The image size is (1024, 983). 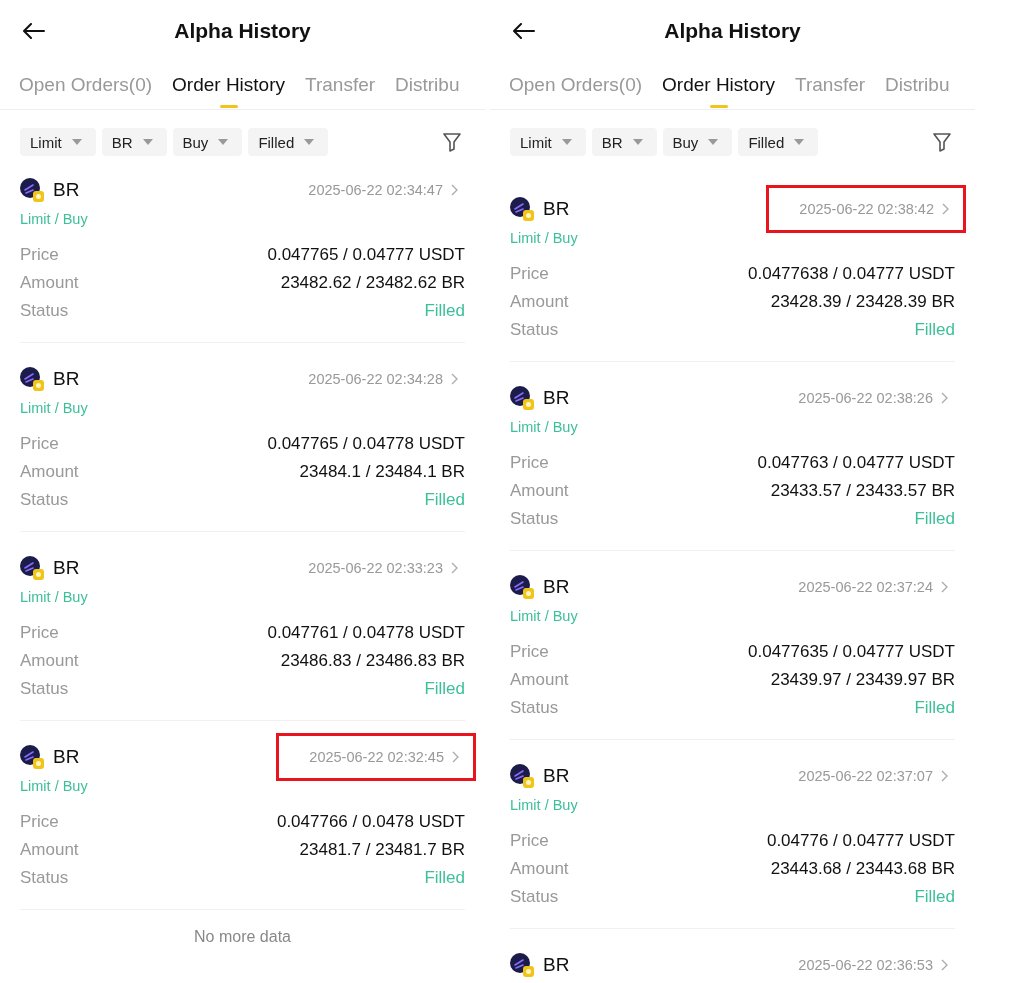 What do you see at coordinates (376, 757) in the screenshot?
I see `order-time: 2025-06-22 02:32:45` at bounding box center [376, 757].